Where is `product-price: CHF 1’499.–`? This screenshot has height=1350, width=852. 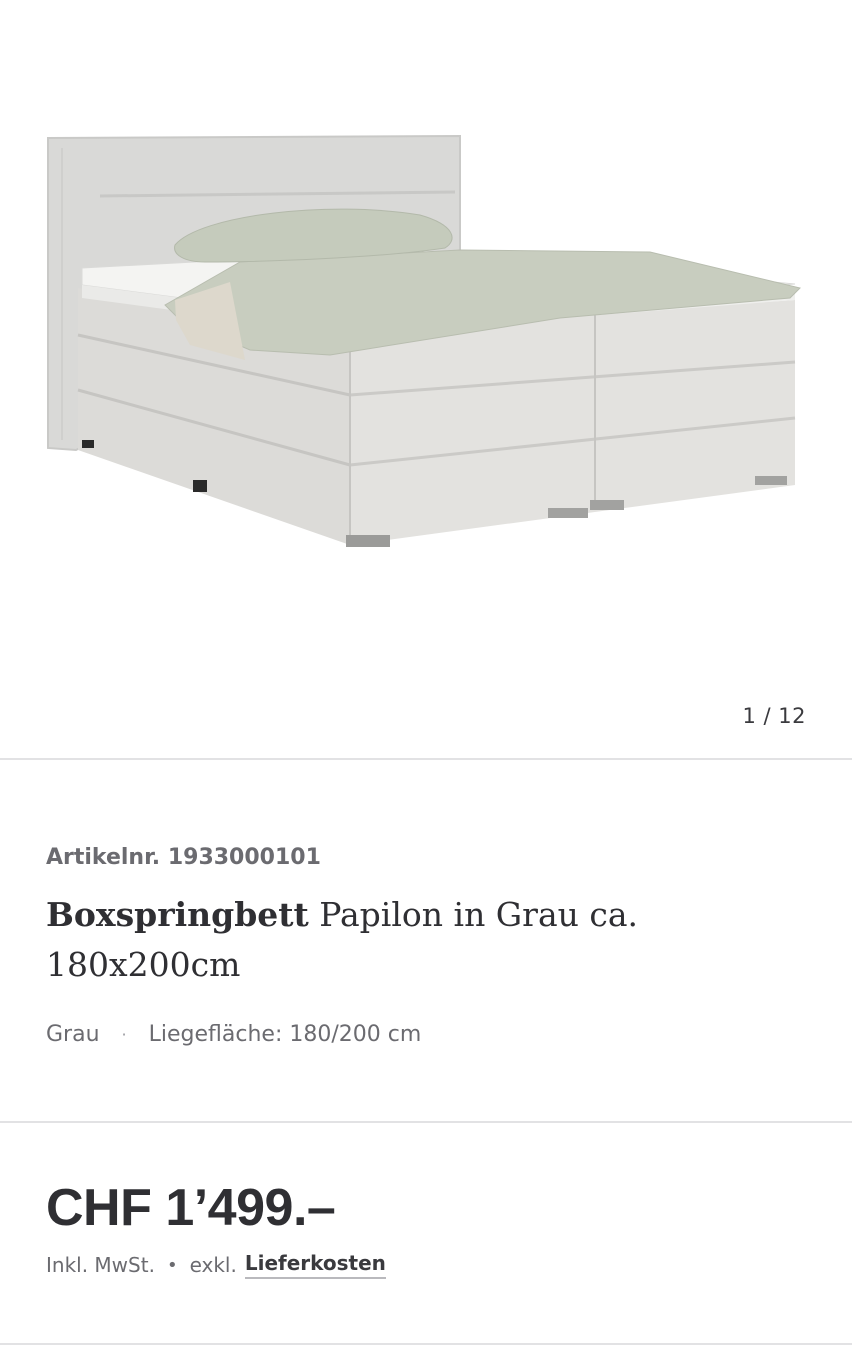
product-price: CHF 1’499.– is located at coordinates (191, 1208).